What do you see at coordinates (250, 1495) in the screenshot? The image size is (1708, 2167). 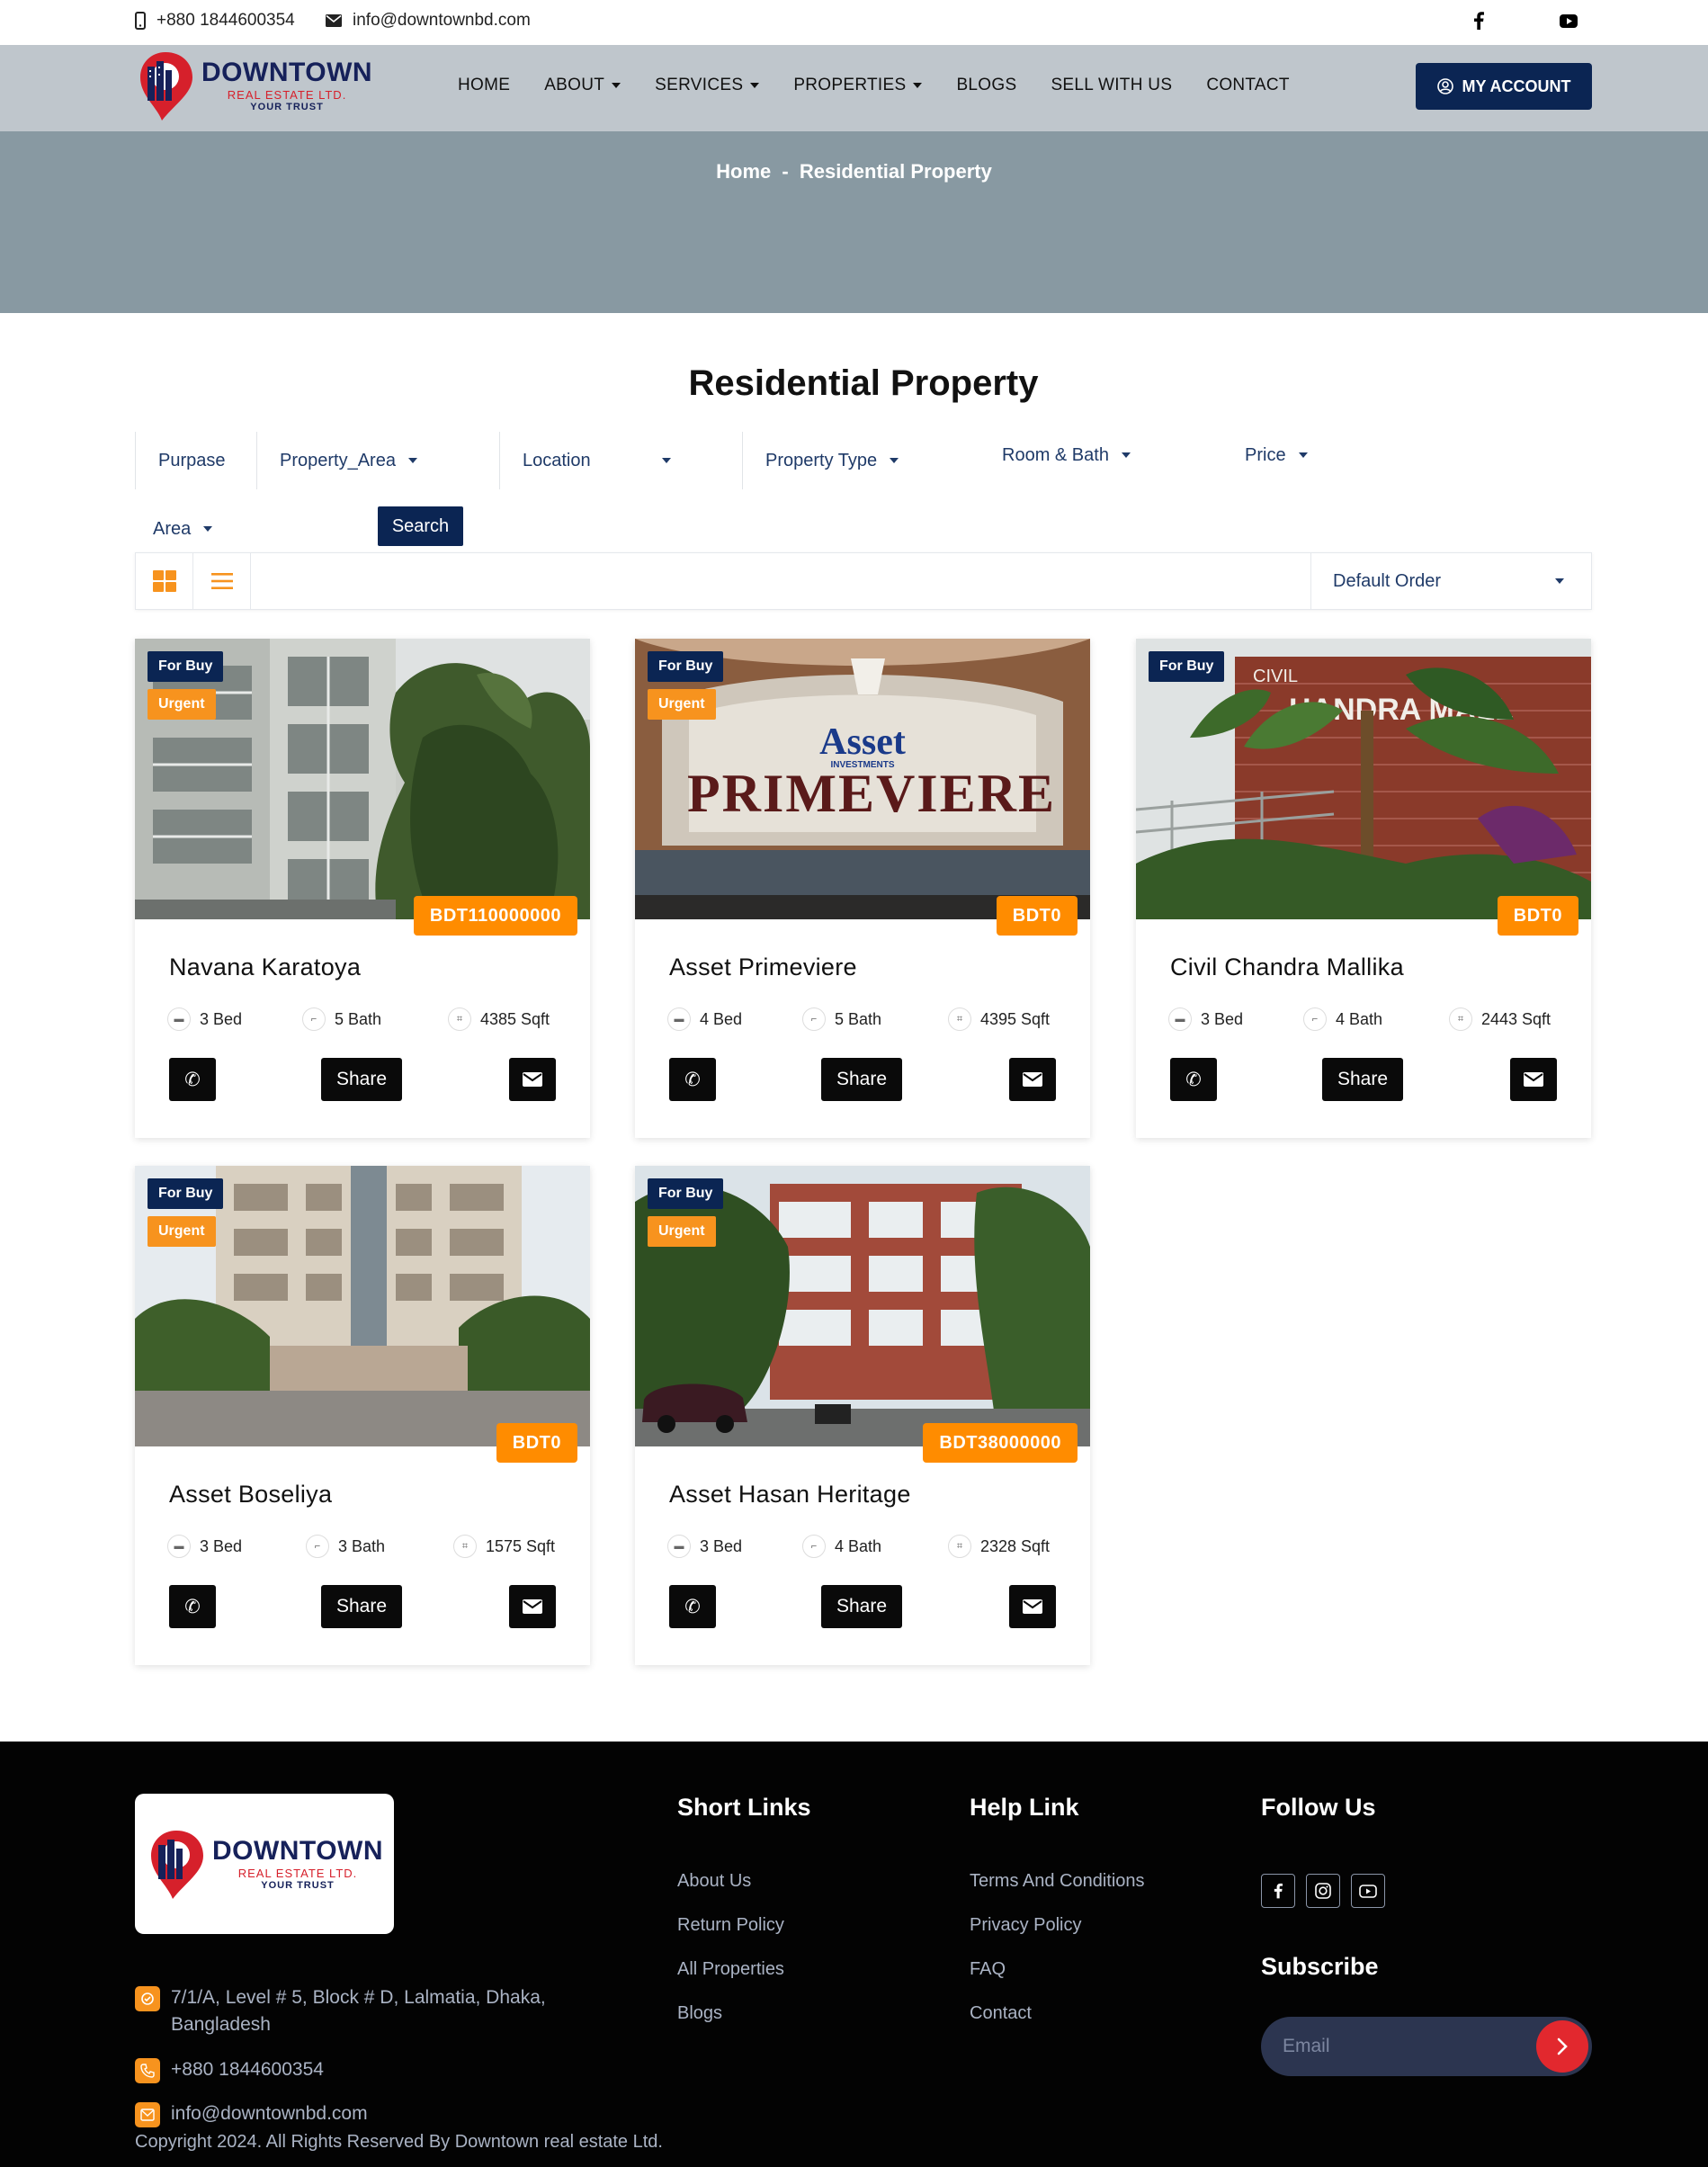 I see `property-name: Asset Boseliya` at bounding box center [250, 1495].